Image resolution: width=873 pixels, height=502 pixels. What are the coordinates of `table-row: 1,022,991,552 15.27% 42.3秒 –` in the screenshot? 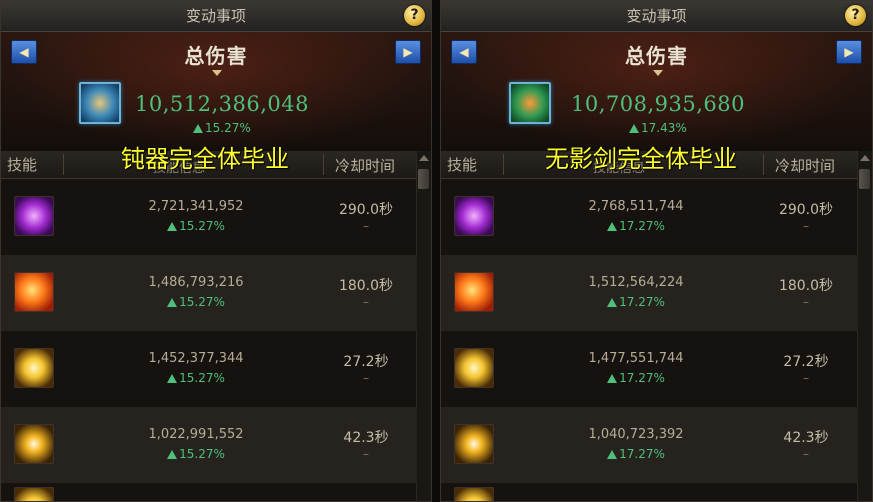 It's located at (209, 445).